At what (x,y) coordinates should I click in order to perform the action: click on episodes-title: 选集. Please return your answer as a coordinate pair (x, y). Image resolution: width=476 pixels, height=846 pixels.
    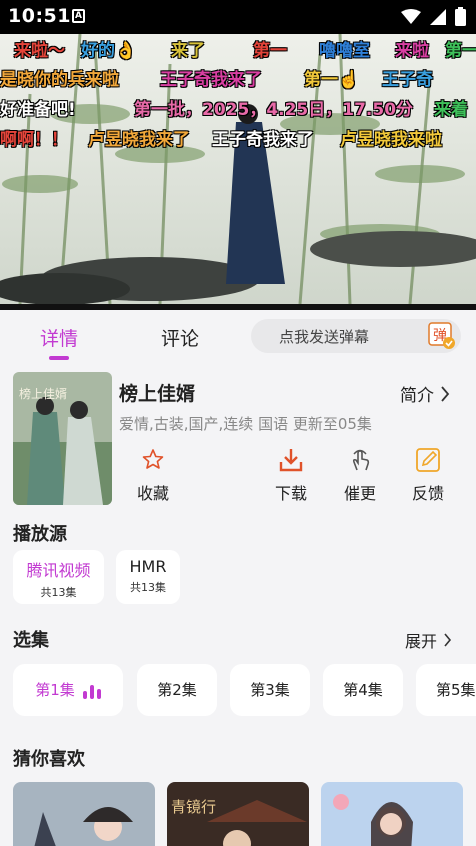
    Looking at the image, I should click on (31, 640).